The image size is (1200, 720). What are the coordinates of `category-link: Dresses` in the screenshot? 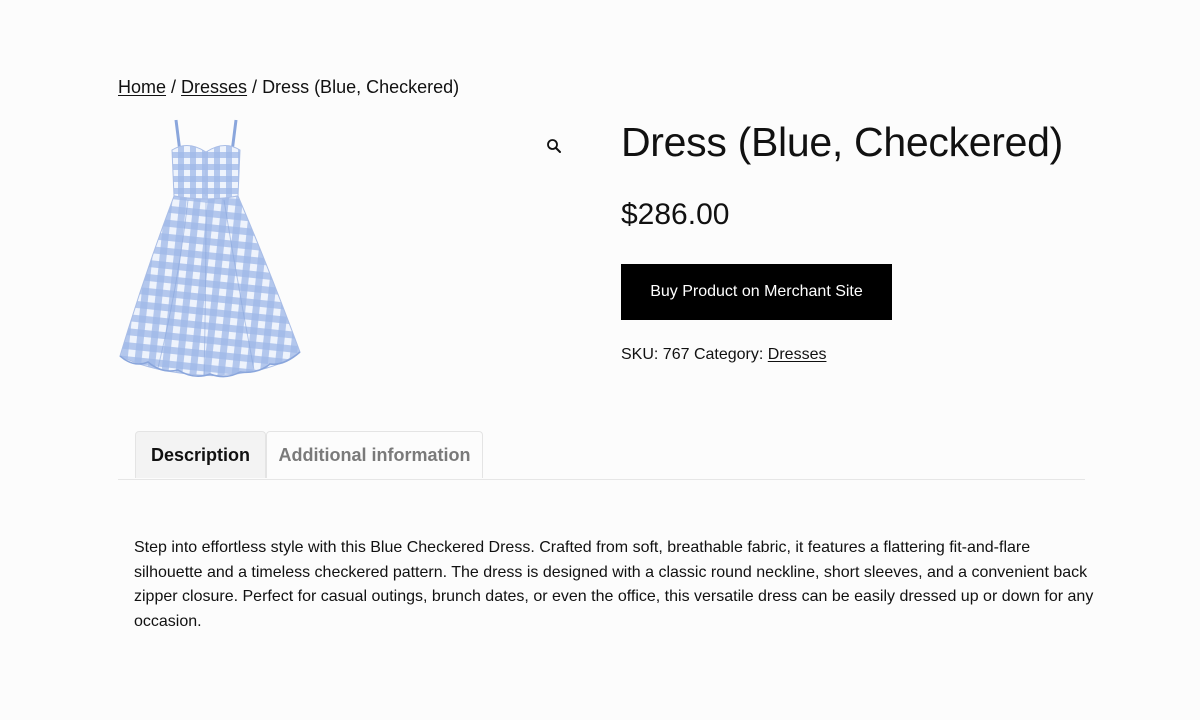 It's located at (797, 354).